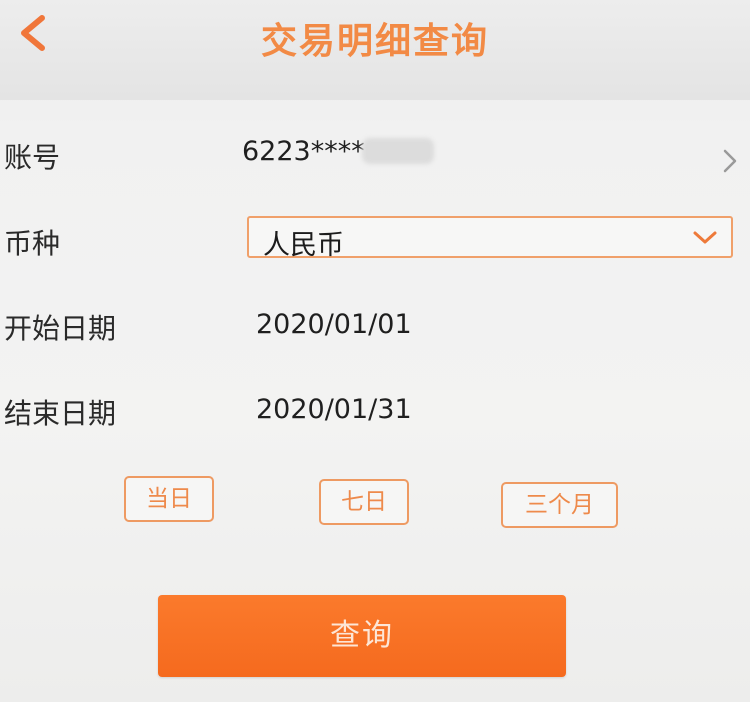  Describe the element at coordinates (559, 505) in the screenshot. I see `three-months-button: 三个月` at that location.